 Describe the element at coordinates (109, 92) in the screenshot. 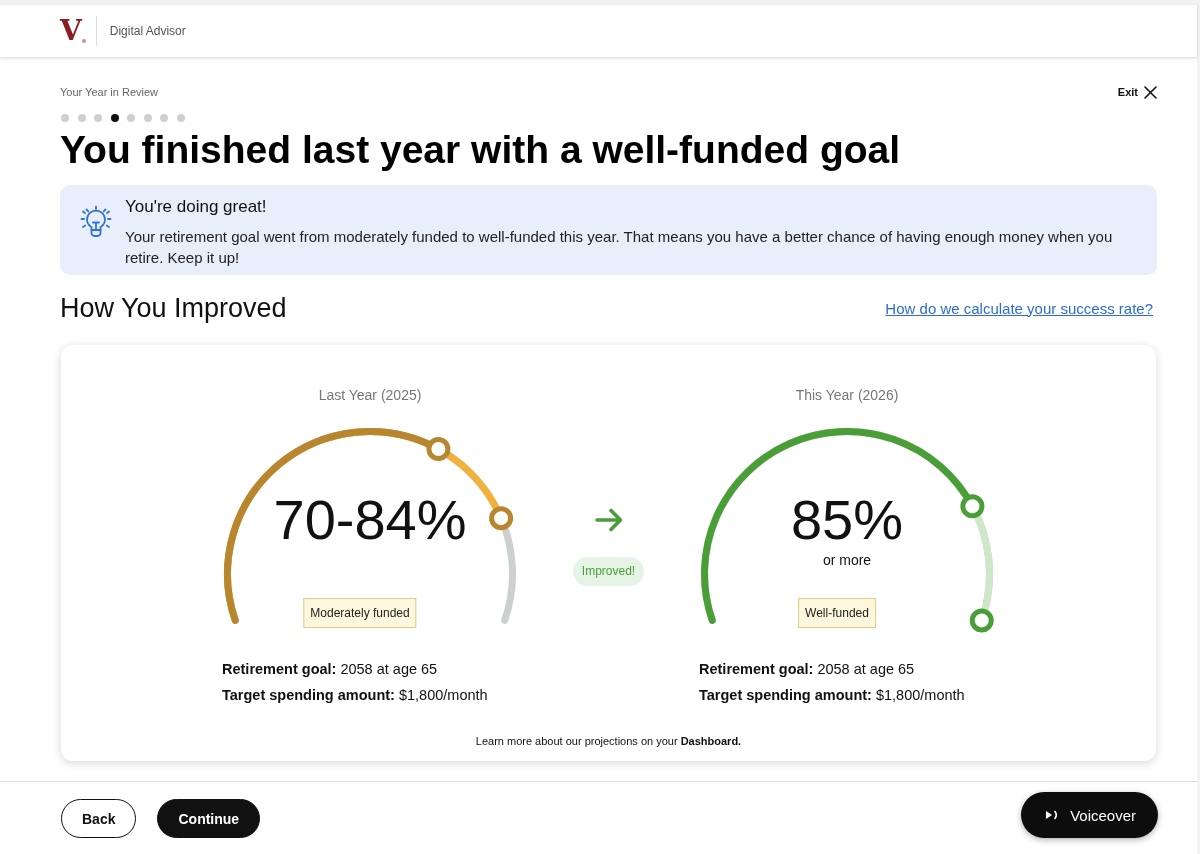

I see `breadcrumb: Your Year in Review` at that location.